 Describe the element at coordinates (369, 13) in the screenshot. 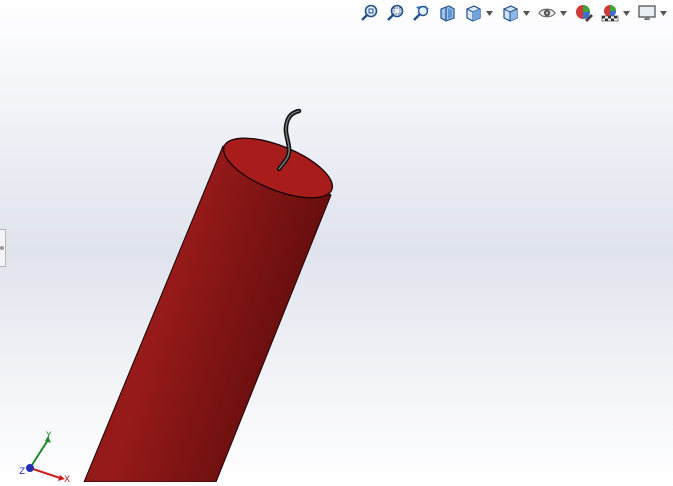

I see `zoom-fit-icon` at that location.